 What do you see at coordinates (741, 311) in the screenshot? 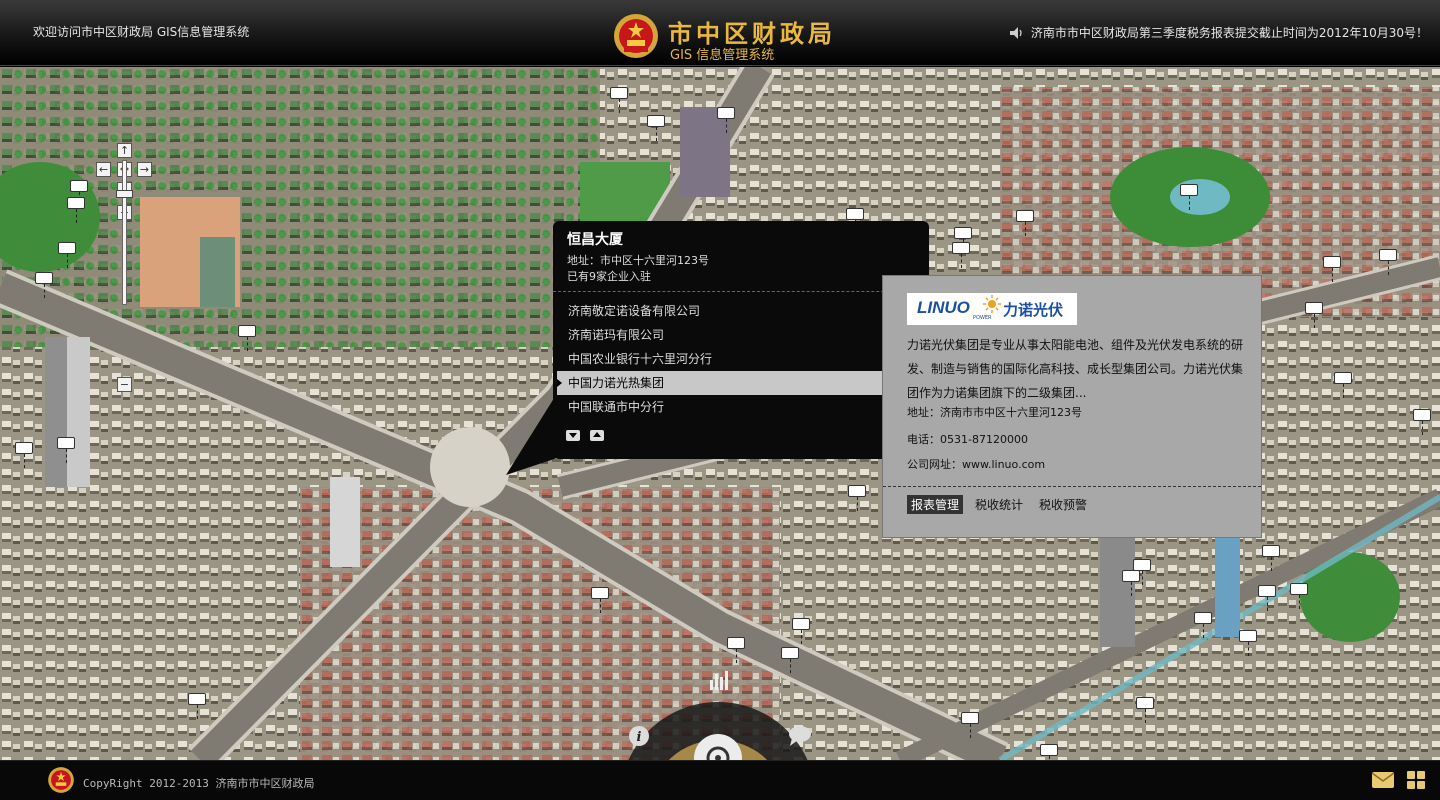
I see `company-list-item: 济南敬定诺设备有限公司` at bounding box center [741, 311].